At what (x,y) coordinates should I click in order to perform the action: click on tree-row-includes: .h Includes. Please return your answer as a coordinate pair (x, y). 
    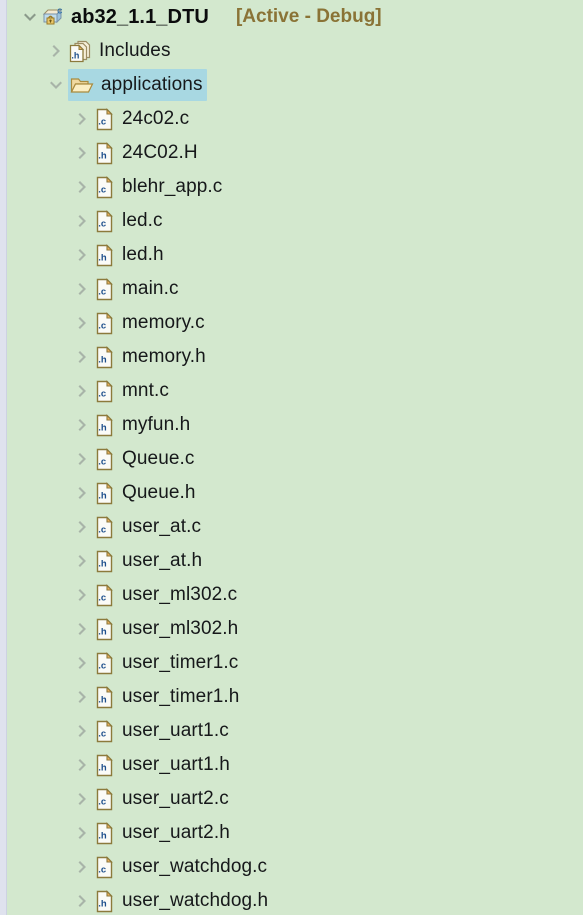
    Looking at the image, I should click on (295, 51).